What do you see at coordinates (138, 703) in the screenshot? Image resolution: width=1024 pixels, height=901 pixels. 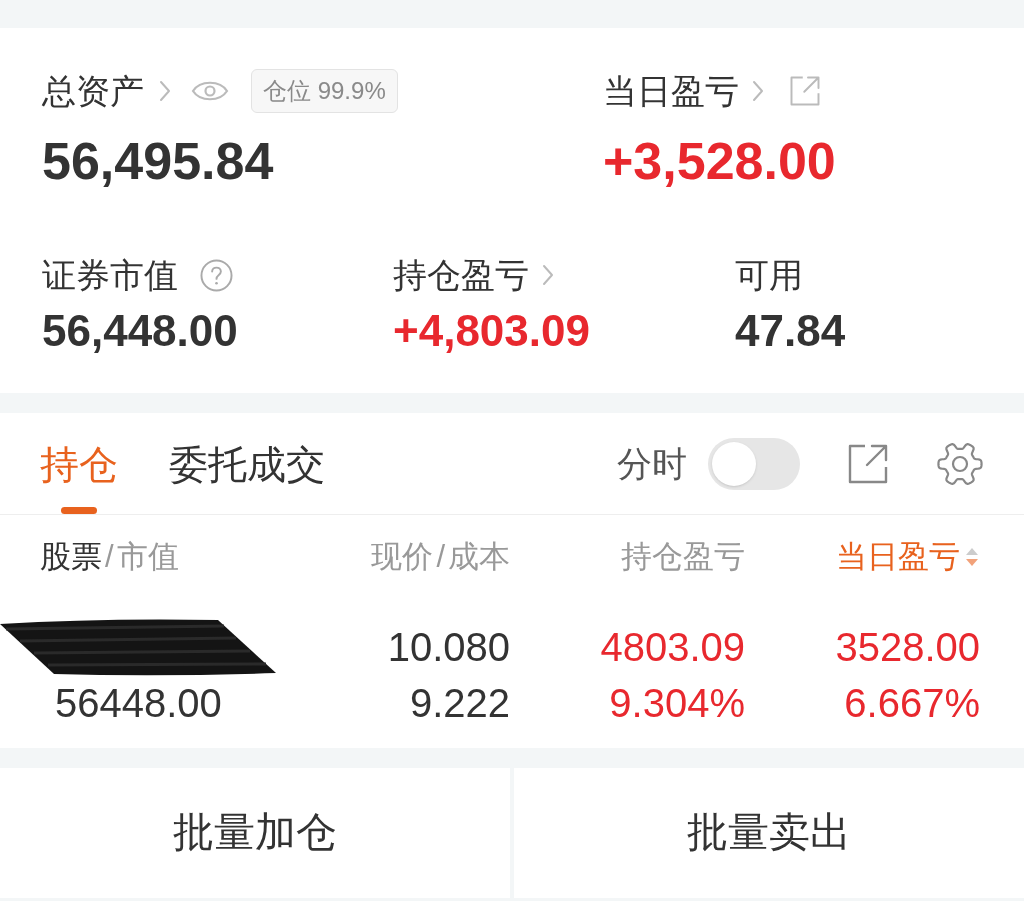 I see `market-value: 56448.00` at bounding box center [138, 703].